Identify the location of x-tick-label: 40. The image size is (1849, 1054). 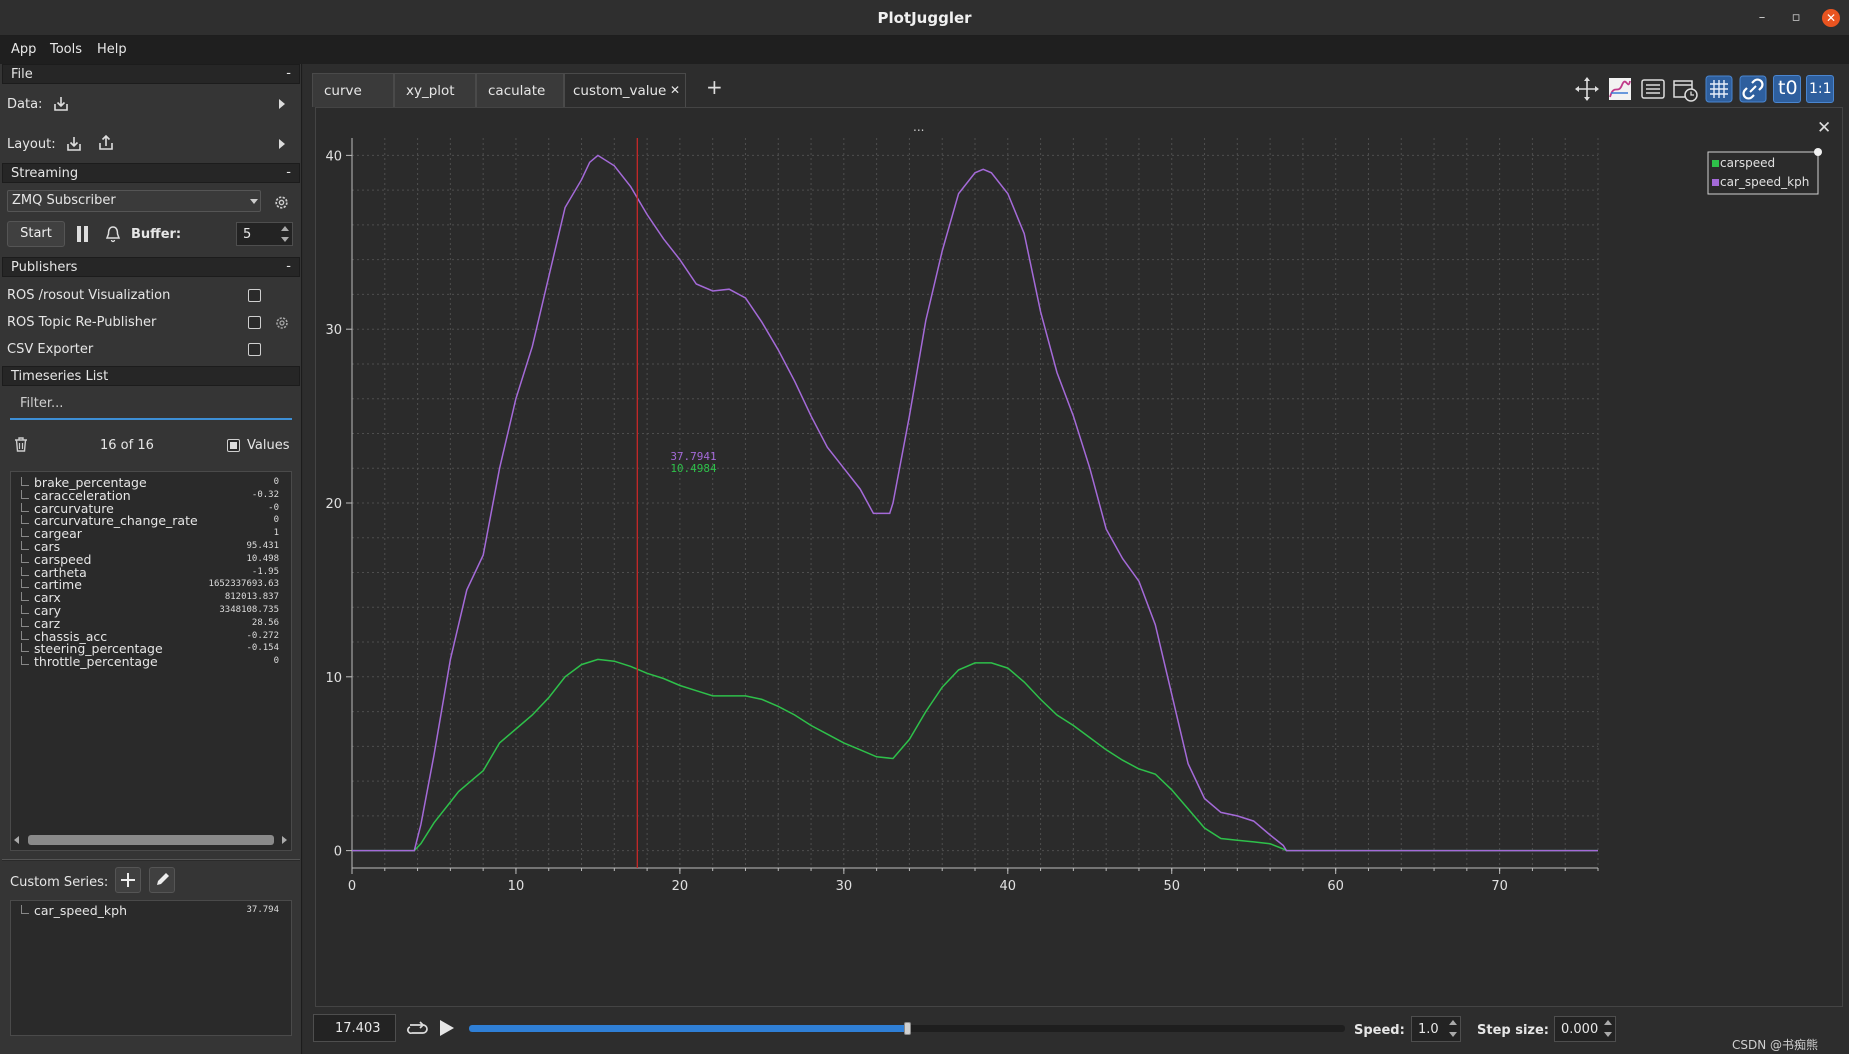
(1008, 886).